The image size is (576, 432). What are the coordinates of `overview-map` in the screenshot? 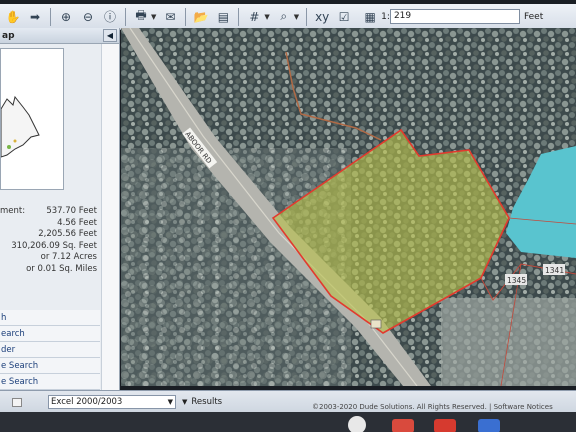 It's located at (32, 119).